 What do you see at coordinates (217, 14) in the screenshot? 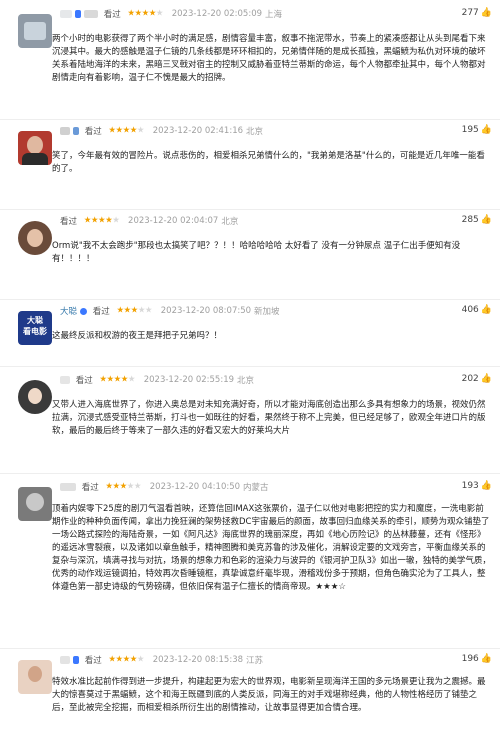
I see `review-time: 2023-12-20 02:05:09` at bounding box center [217, 14].